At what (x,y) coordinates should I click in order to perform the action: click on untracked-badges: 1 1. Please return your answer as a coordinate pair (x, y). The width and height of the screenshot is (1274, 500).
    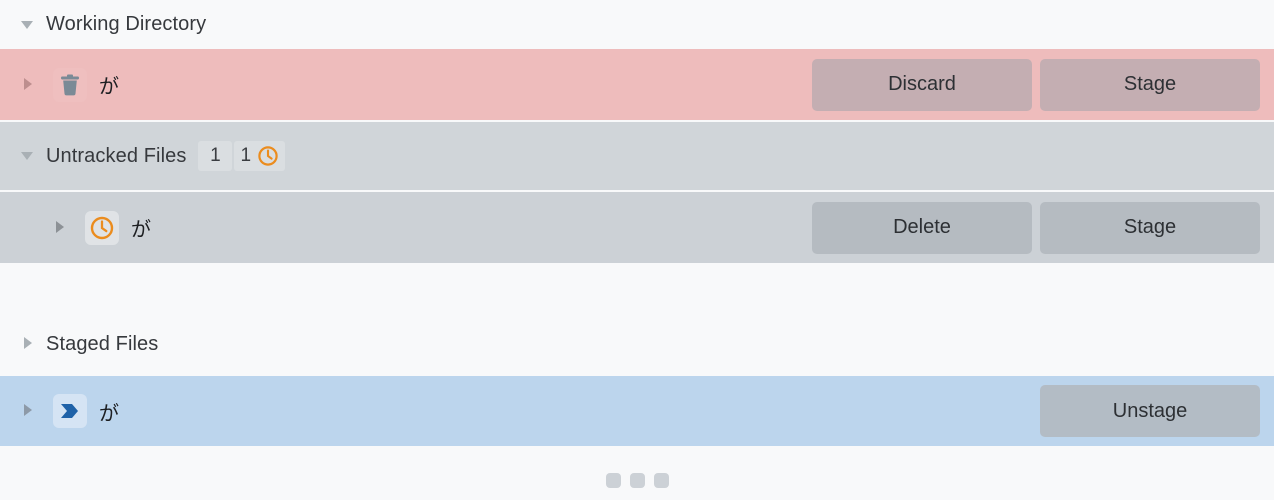
    Looking at the image, I should click on (242, 156).